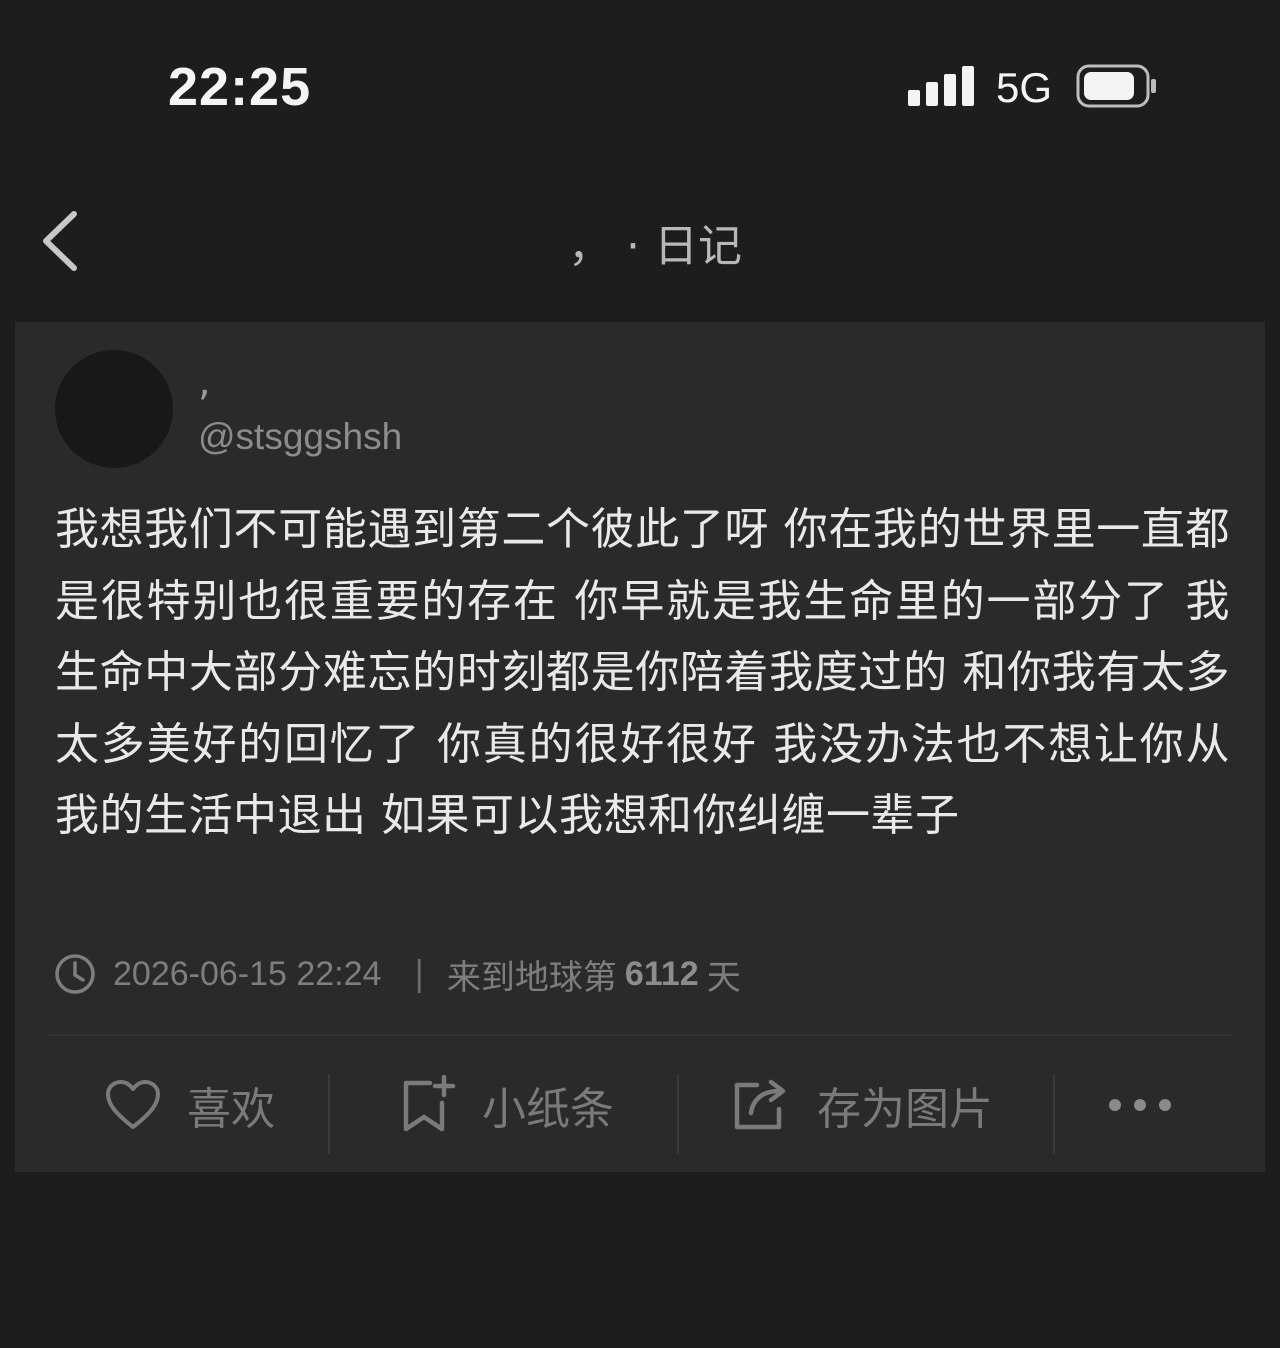  Describe the element at coordinates (1116, 86) in the screenshot. I see `battery-icon` at that location.